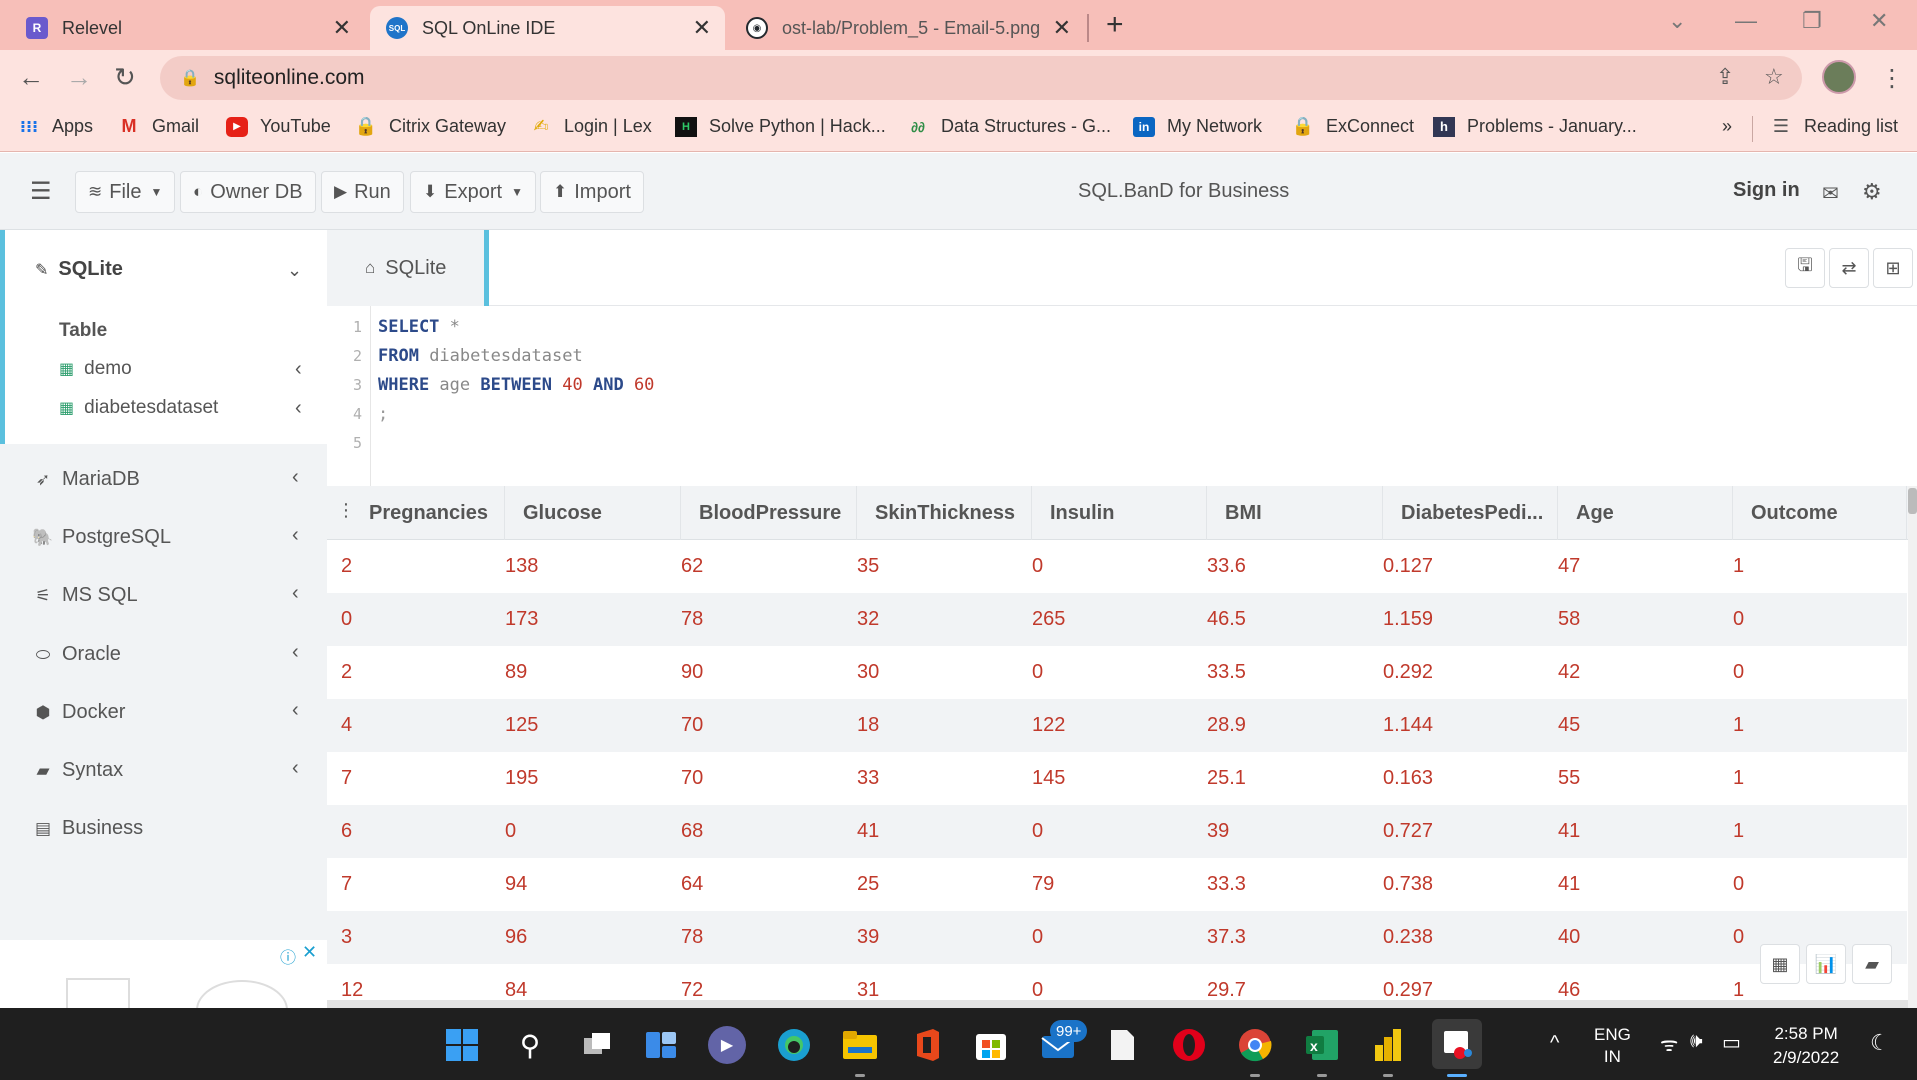  What do you see at coordinates (521, 778) in the screenshot?
I see `table-cell: 195` at bounding box center [521, 778].